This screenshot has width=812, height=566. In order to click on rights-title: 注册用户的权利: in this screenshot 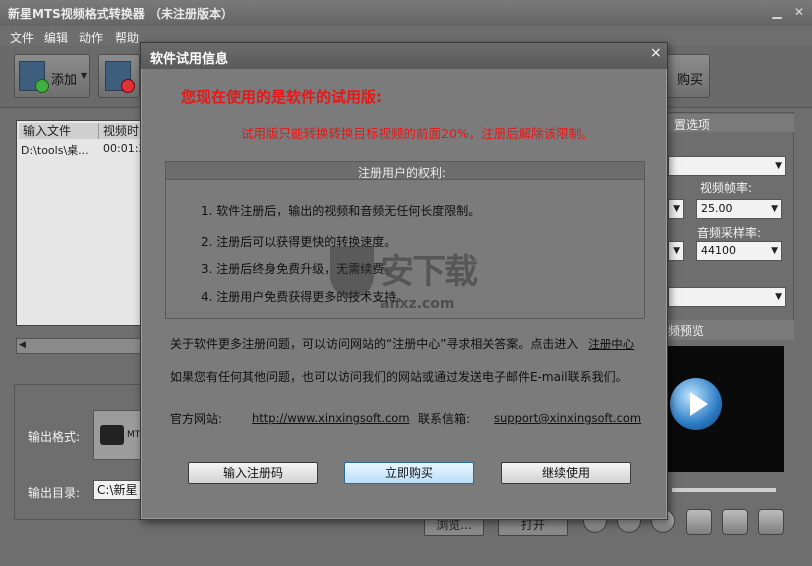, I will do `click(402, 173)`.